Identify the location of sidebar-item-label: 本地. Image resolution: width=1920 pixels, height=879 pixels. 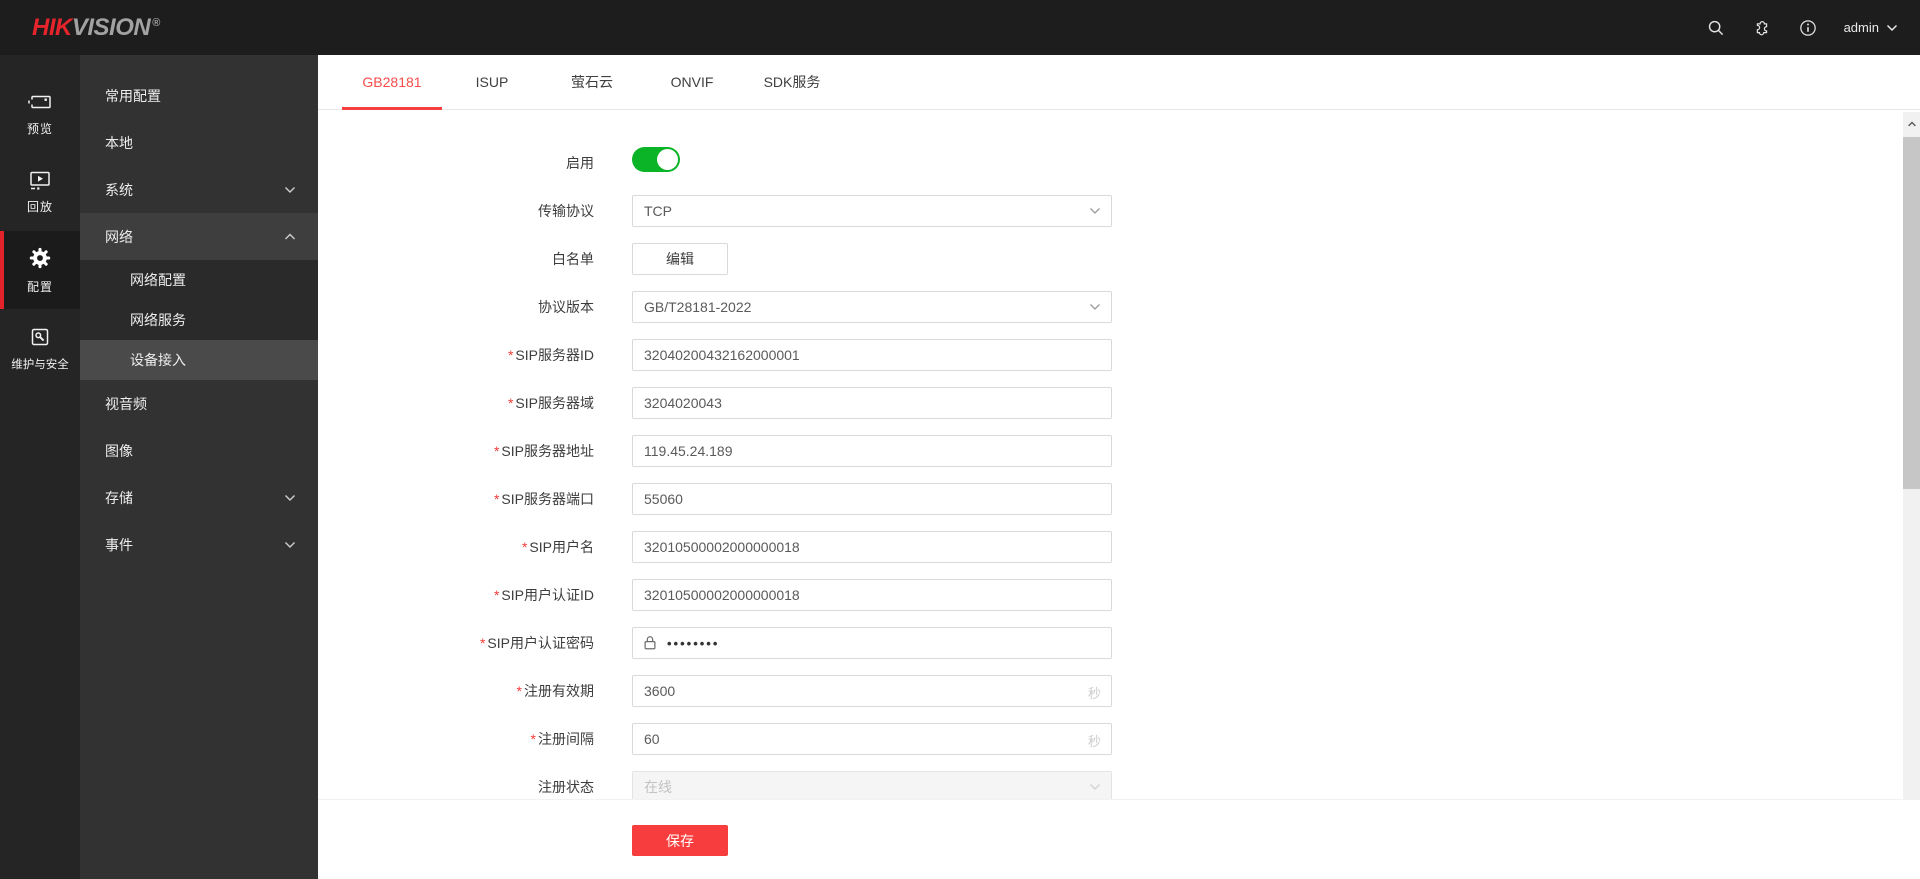
(119, 142).